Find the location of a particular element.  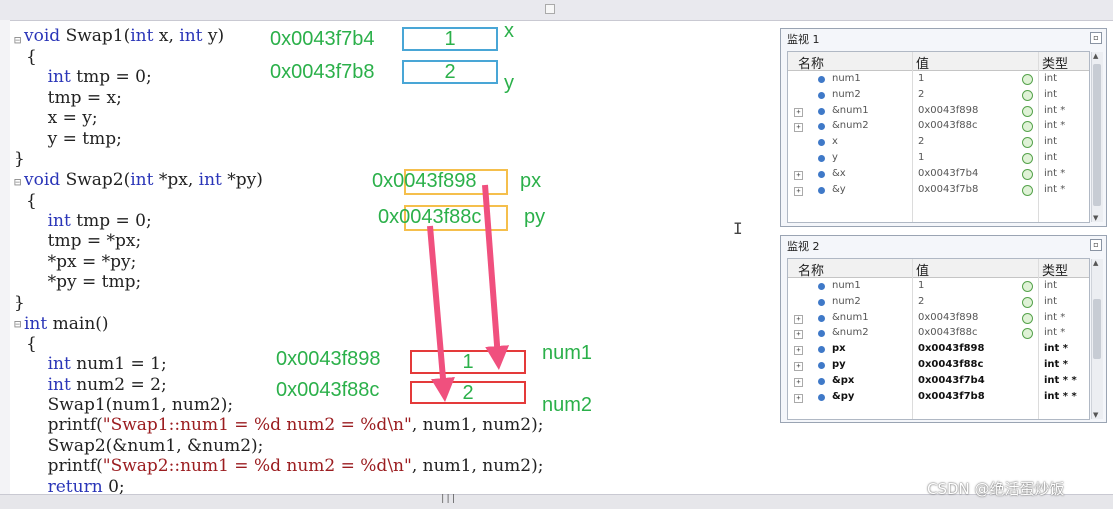

watch-type-cell: int * is located at coordinates (1055, 110).